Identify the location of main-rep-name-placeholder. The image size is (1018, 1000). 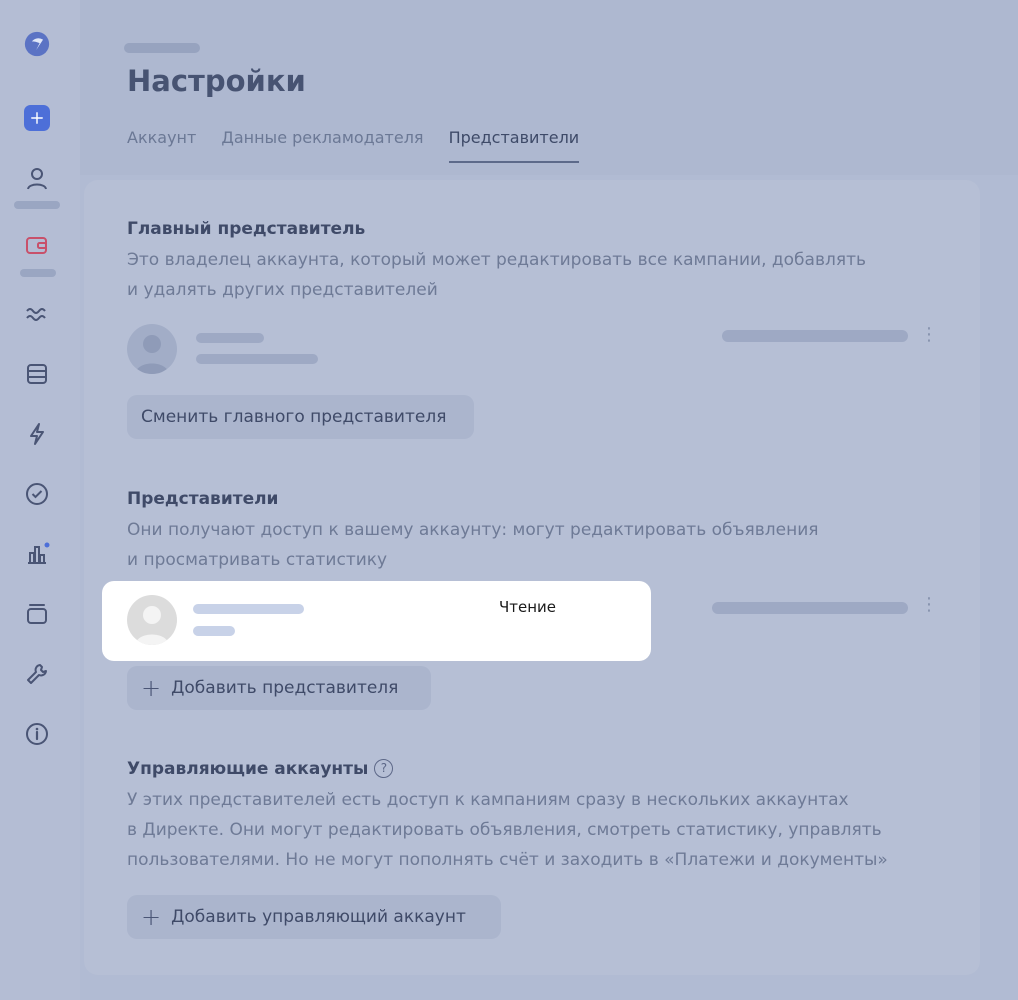
(230, 338).